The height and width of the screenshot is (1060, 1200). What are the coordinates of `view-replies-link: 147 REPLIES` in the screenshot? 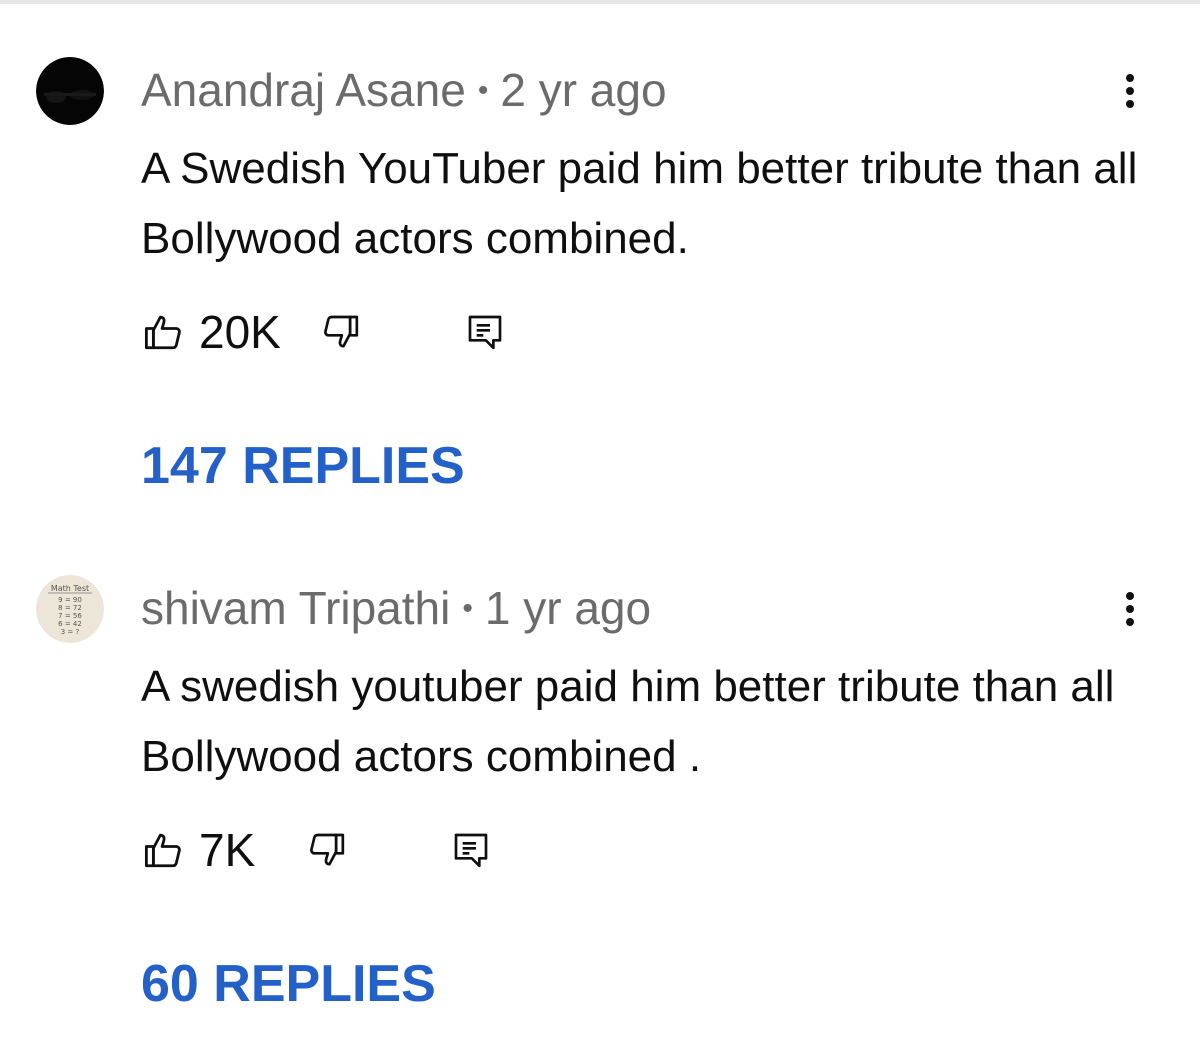 It's located at (303, 466).